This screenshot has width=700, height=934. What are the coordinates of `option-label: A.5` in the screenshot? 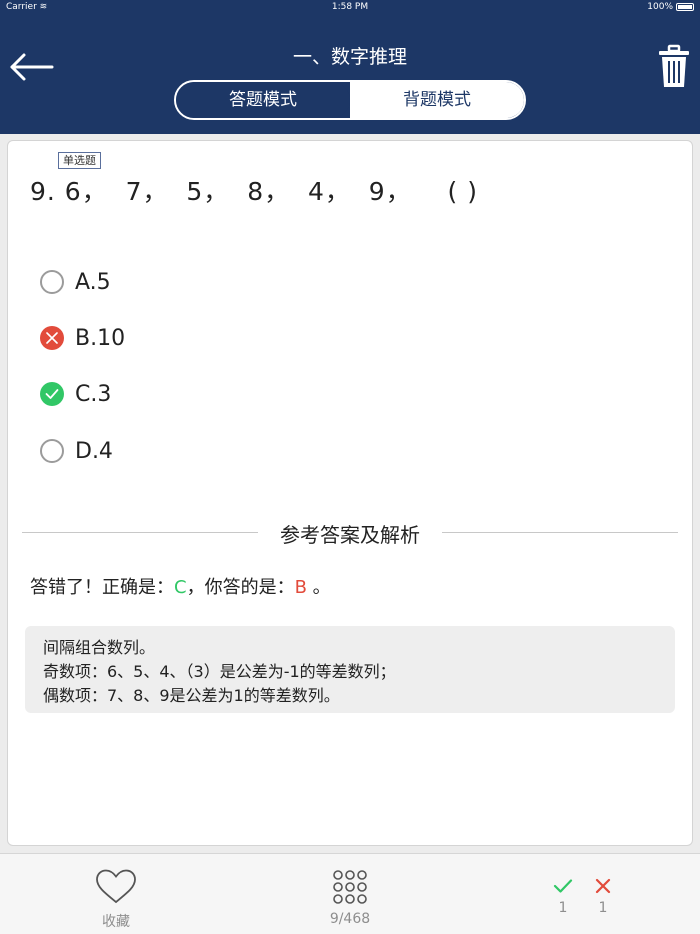 It's located at (93, 282).